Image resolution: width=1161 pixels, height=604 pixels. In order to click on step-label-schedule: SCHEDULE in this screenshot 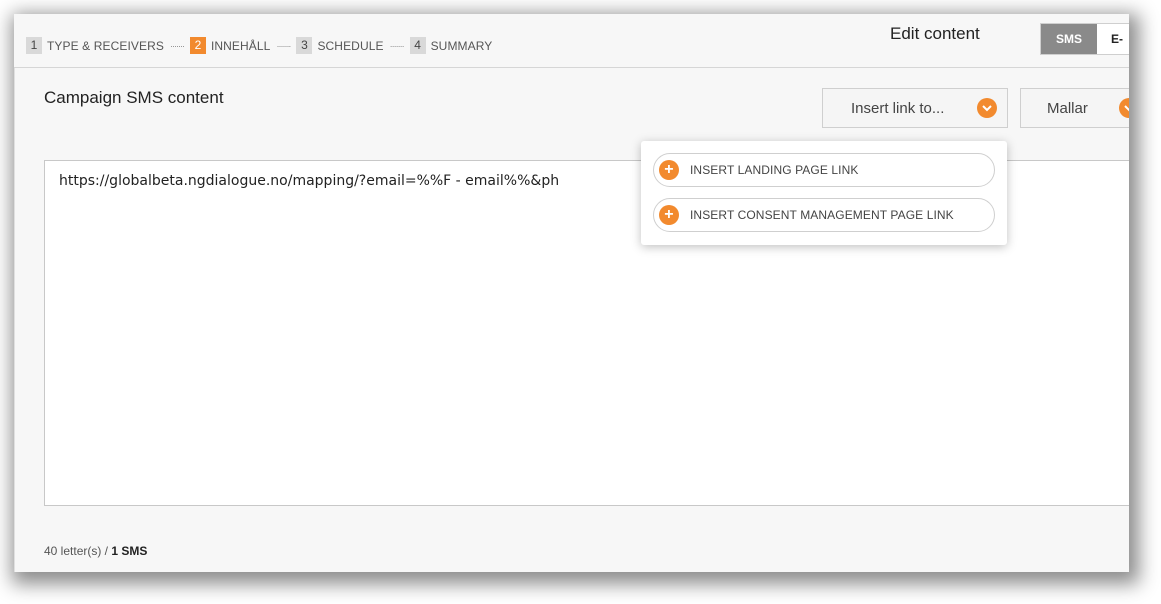, I will do `click(350, 46)`.